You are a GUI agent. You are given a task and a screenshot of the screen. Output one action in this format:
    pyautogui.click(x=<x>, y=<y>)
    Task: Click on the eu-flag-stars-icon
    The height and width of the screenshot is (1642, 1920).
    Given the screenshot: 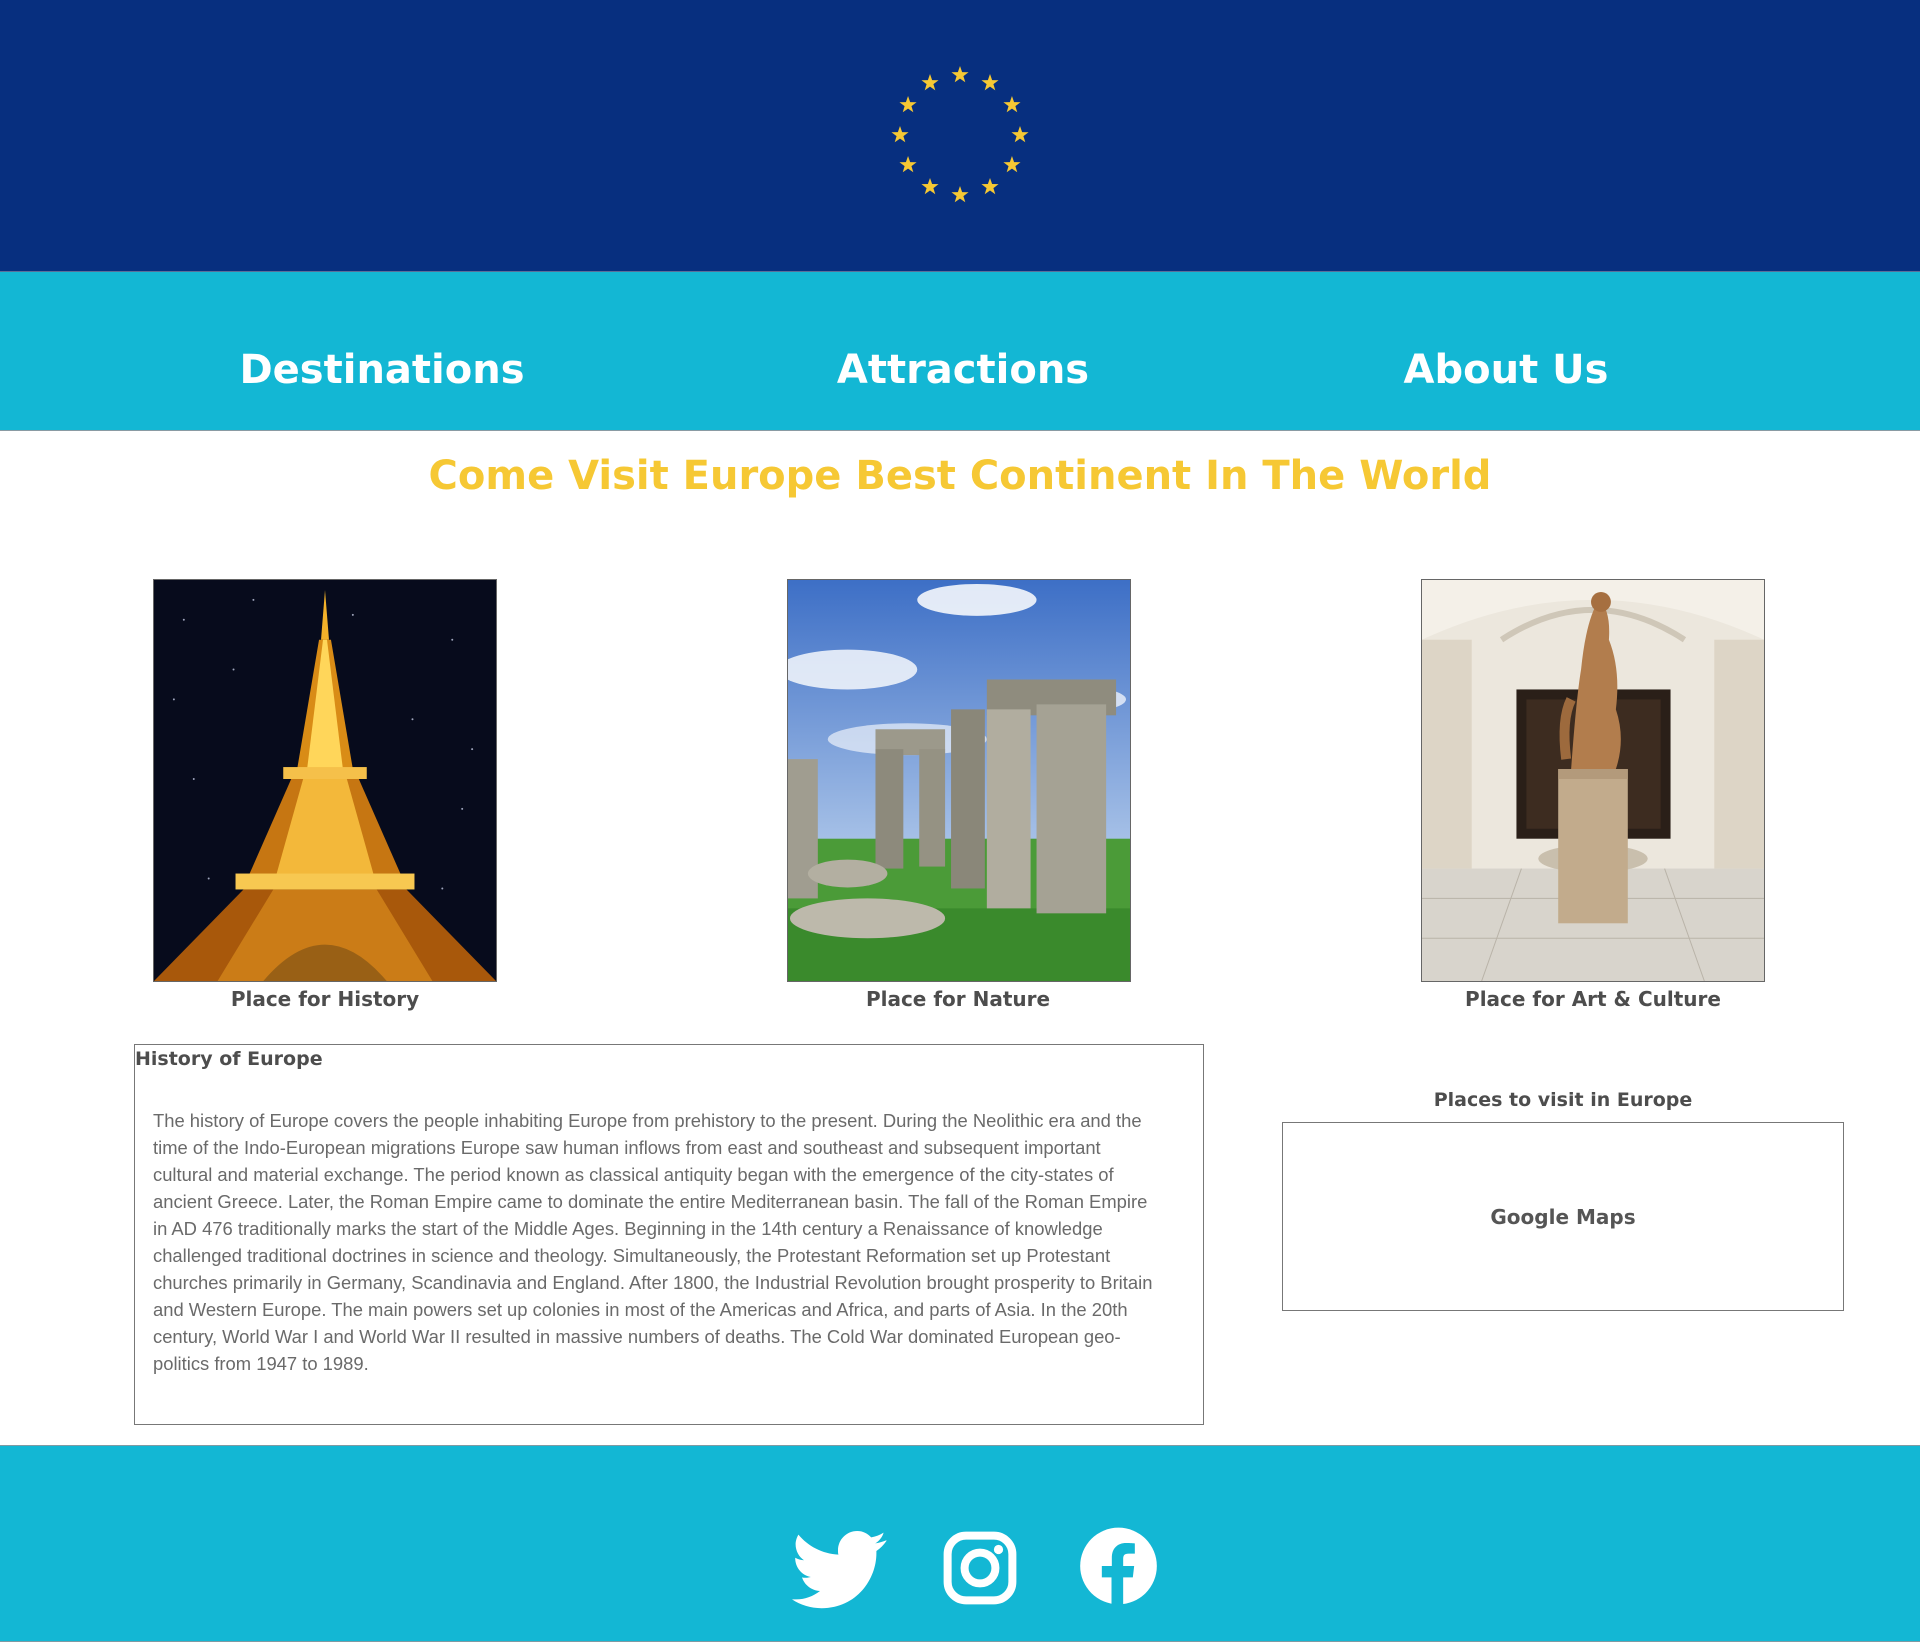 What is the action you would take?
    pyautogui.click(x=960, y=134)
    